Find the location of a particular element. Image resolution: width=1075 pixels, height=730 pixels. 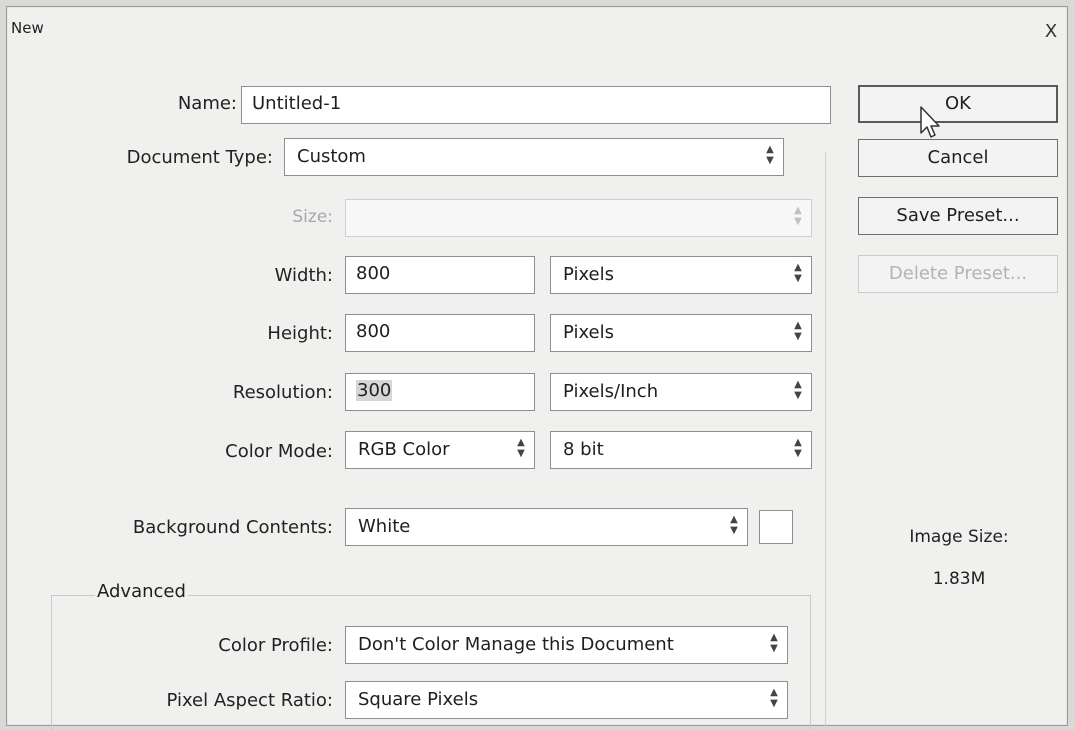

color-profile-select: Don't Color Manage this Document ▲ ▼ is located at coordinates (566, 645).